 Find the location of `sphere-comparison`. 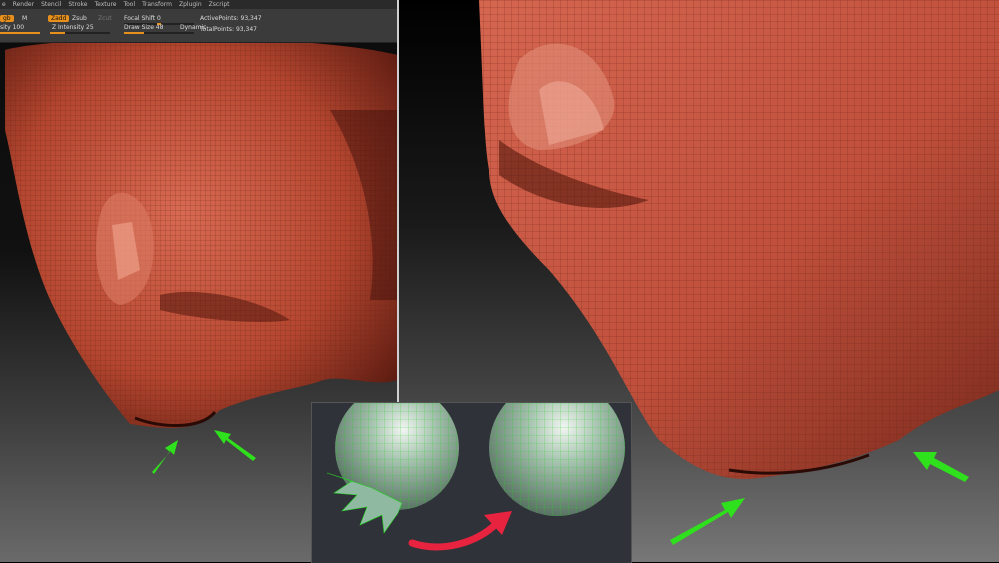

sphere-comparison is located at coordinates (471, 483).